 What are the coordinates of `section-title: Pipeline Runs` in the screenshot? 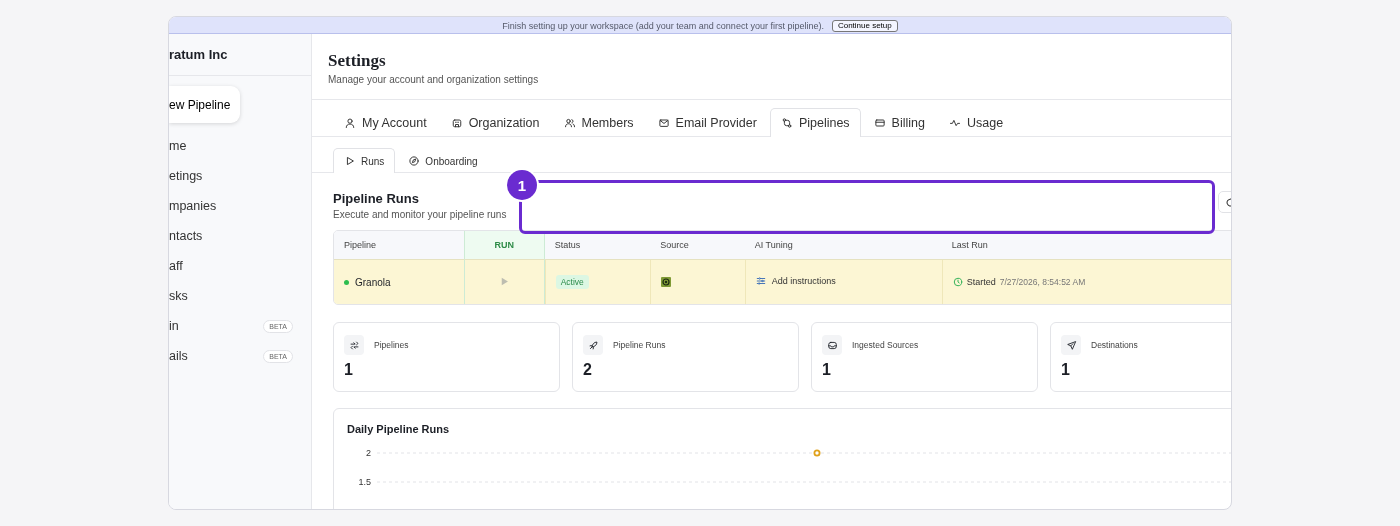 It's located at (376, 198).